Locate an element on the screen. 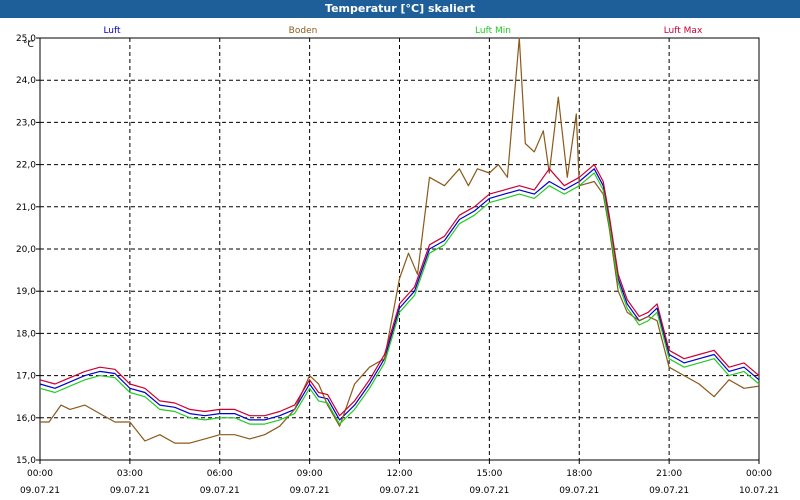 Image resolution: width=800 pixels, height=500 pixels. x-tick-time-label: 09:00 is located at coordinates (310, 474).